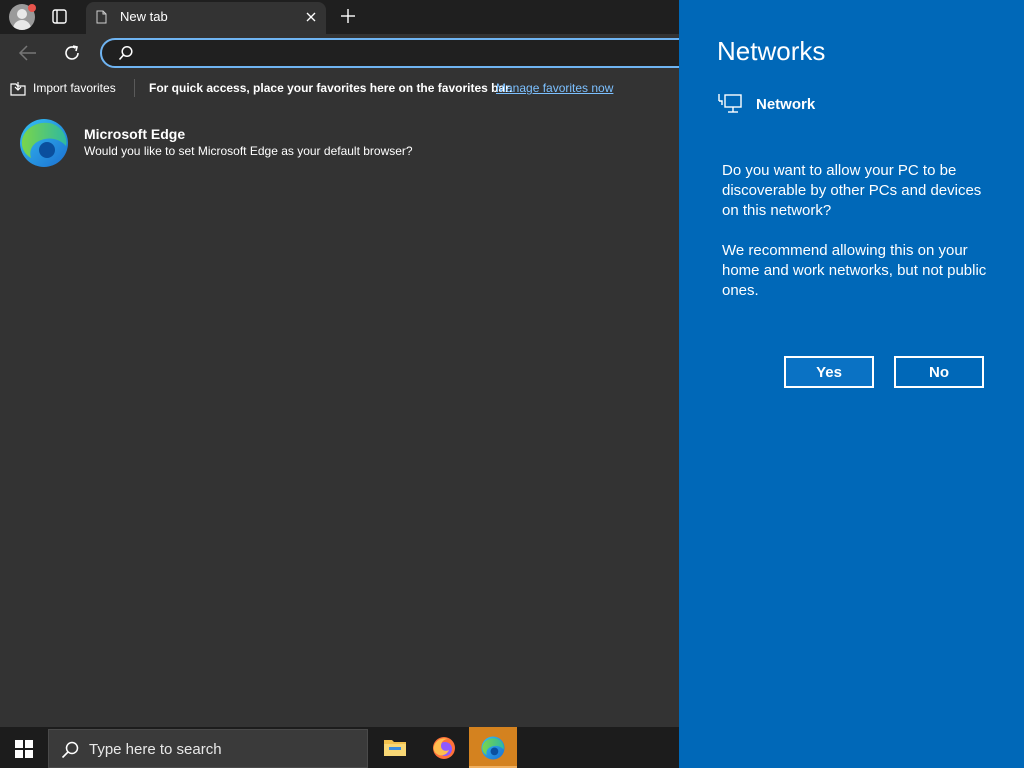 The width and height of the screenshot is (1024, 768). I want to click on tab-actions-icon, so click(59, 16).